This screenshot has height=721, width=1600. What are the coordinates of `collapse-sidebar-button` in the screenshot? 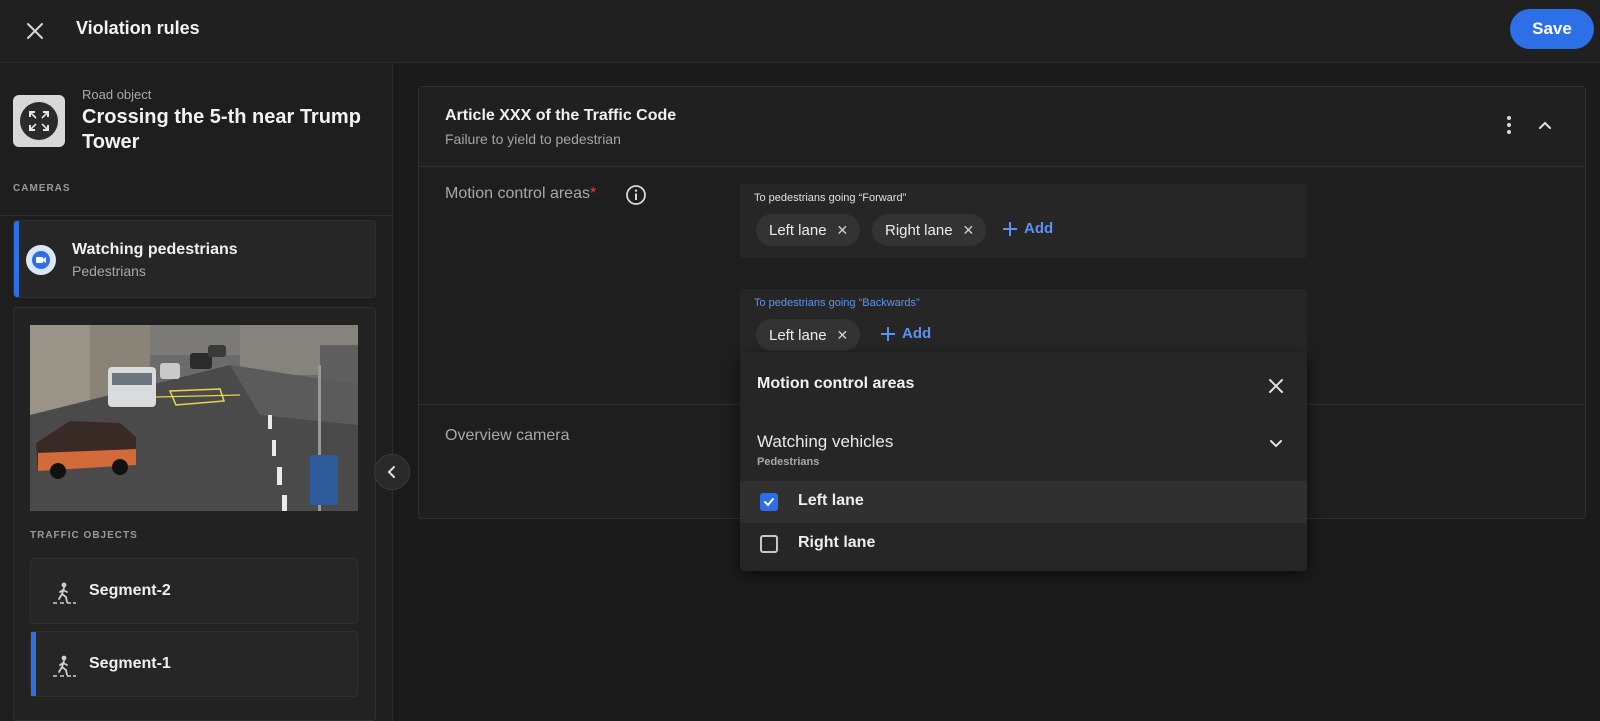 It's located at (392, 472).